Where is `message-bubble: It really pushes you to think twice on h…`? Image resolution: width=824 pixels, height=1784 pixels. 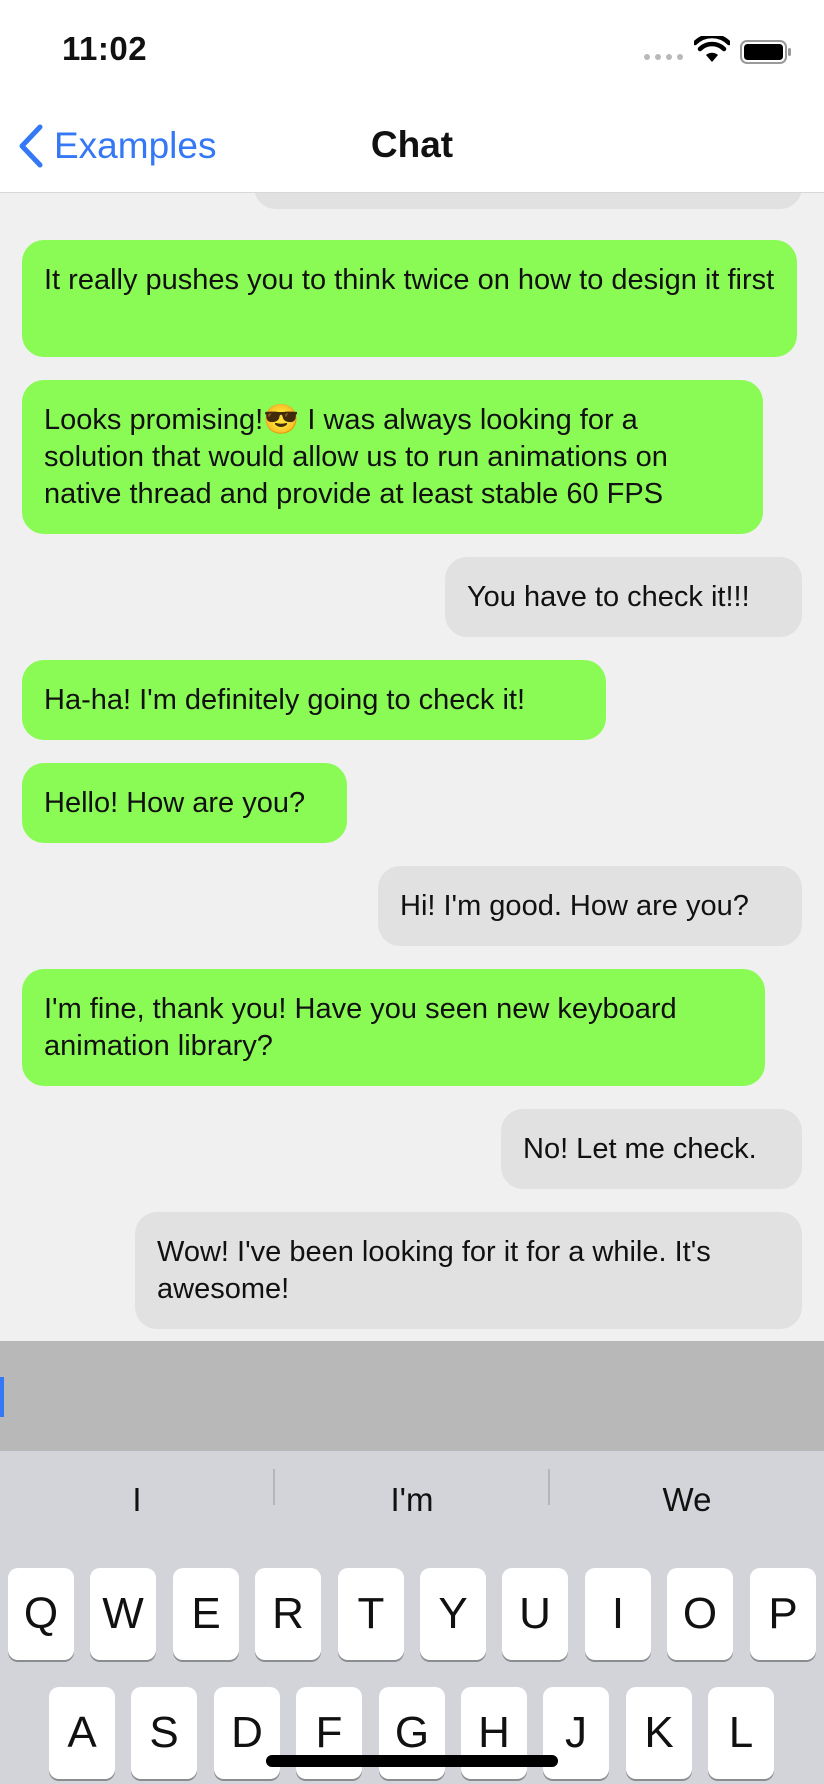 message-bubble: It really pushes you to think twice on h… is located at coordinates (409, 298).